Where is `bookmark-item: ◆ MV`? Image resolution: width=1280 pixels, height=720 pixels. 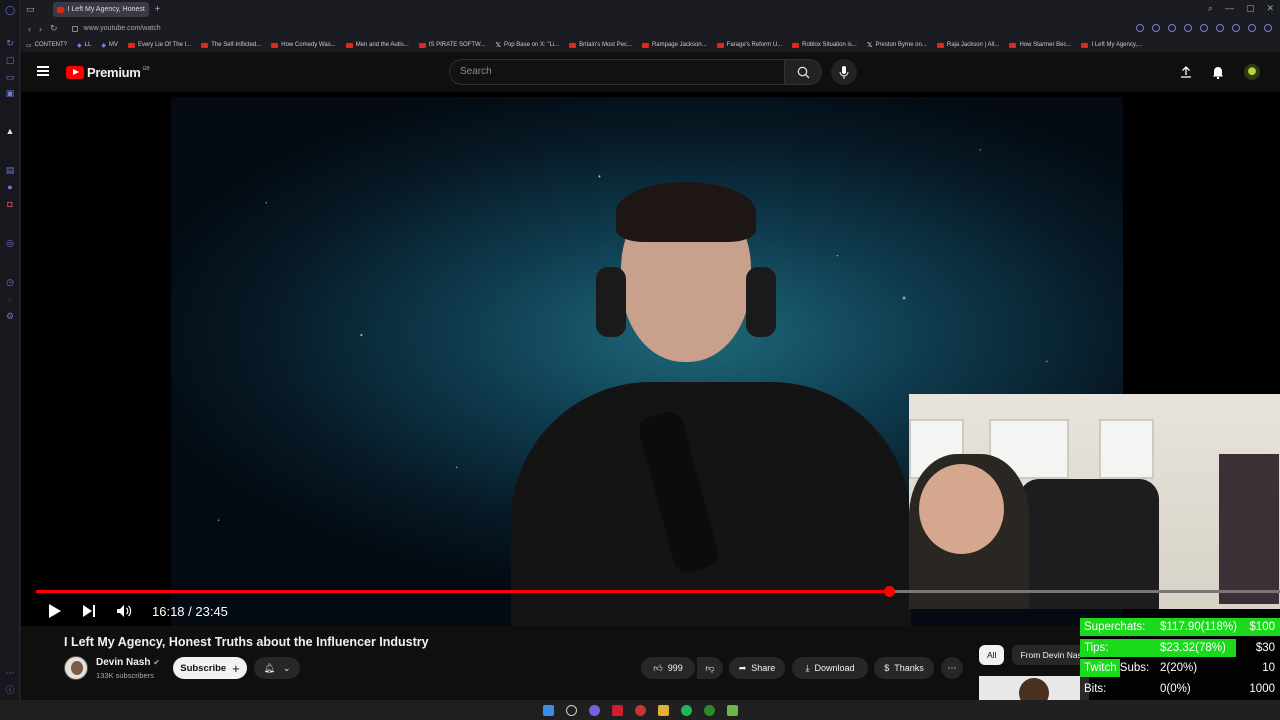
bookmark-item: ◆ MV is located at coordinates (109, 45).